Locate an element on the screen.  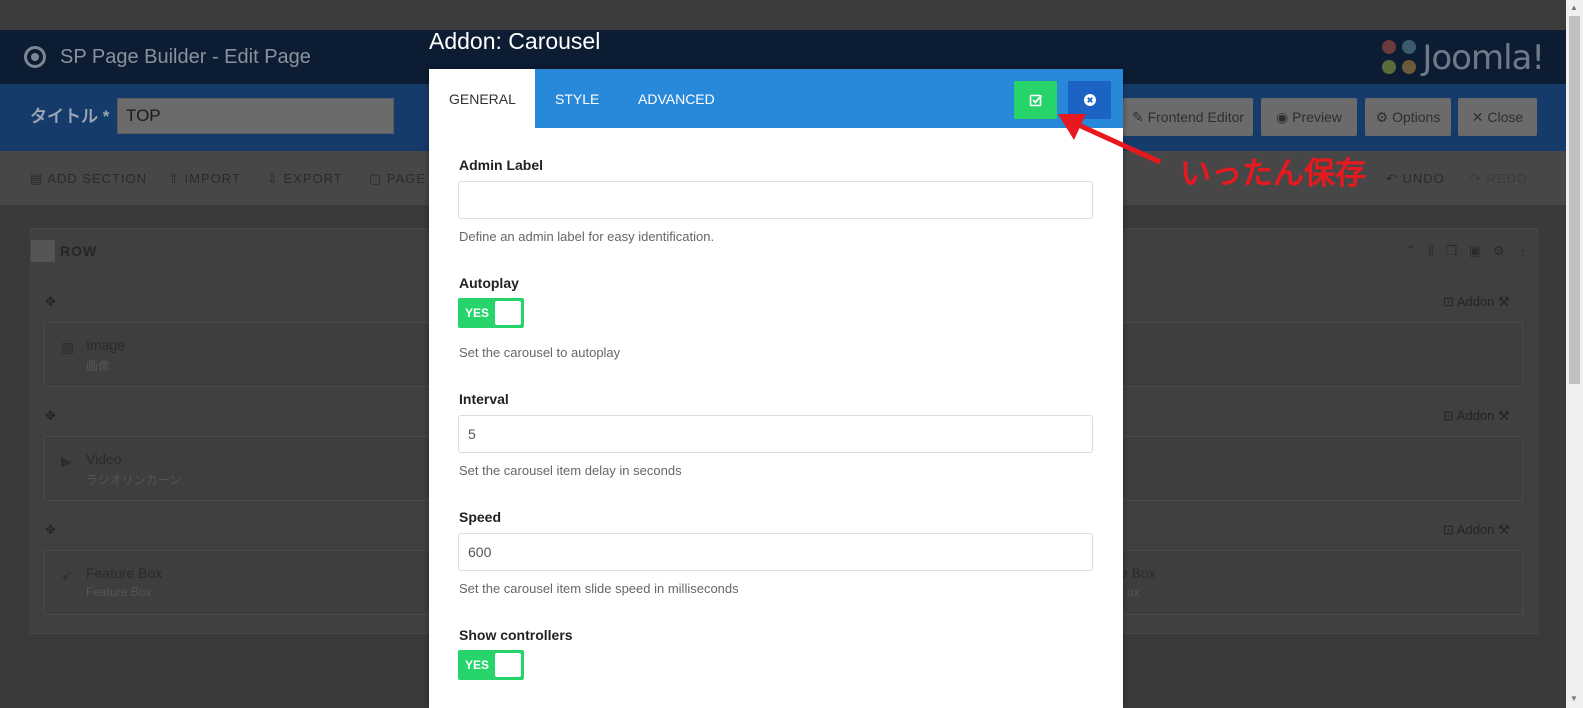
app-title: SP Page Builder - Edit Page is located at coordinates (185, 56).